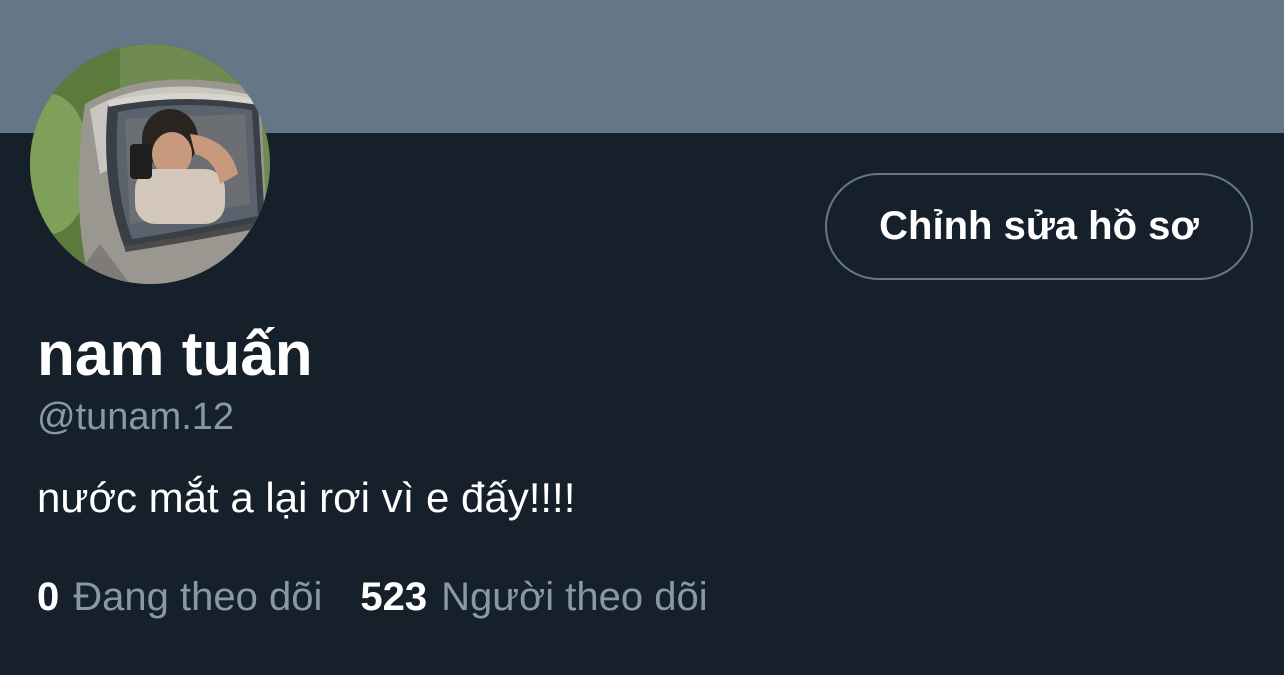 This screenshot has width=1284, height=675. What do you see at coordinates (136, 417) in the screenshot?
I see `user-handle: @tunam.12` at bounding box center [136, 417].